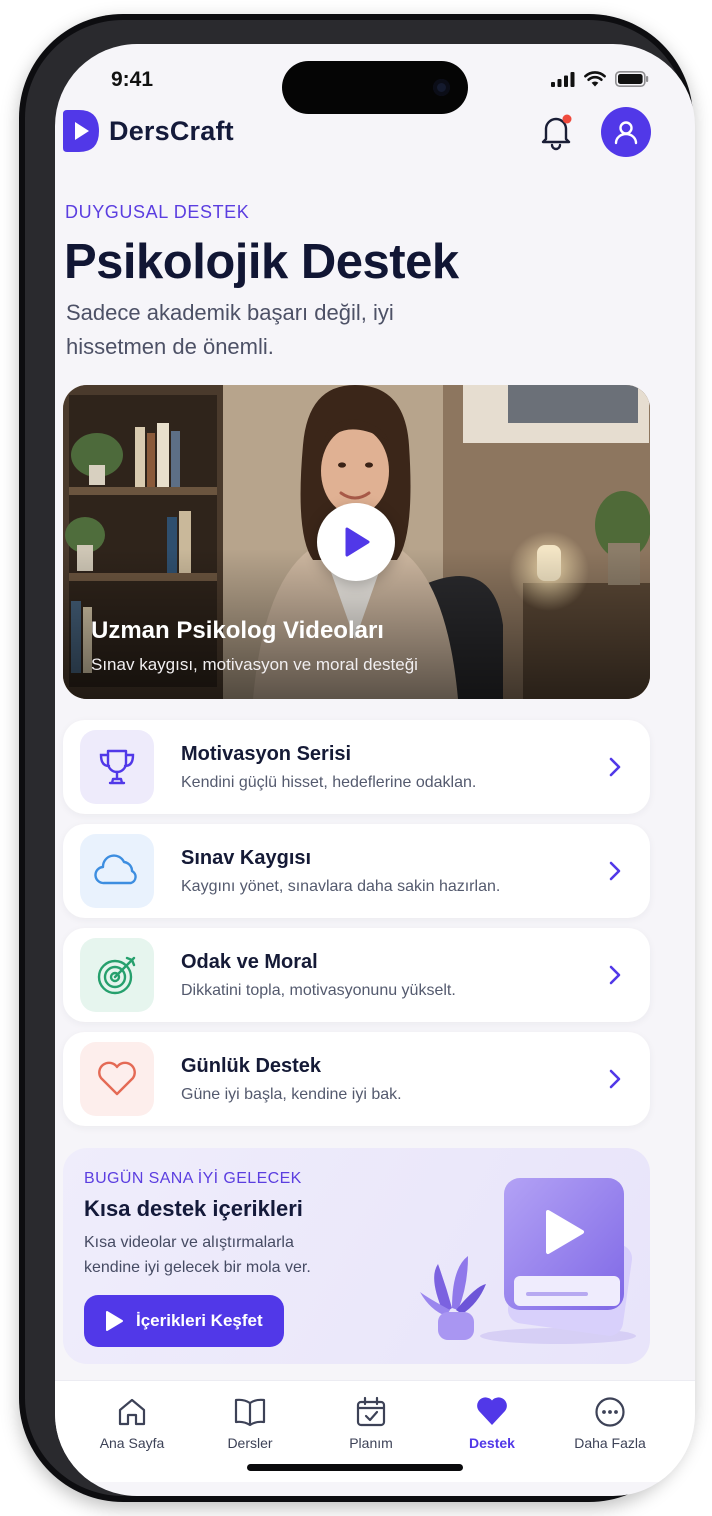 This screenshot has height=1516, width=712. Describe the element at coordinates (318, 990) in the screenshot. I see `card-description: Dikkatini topla, motivasyonunu yükselt.` at that location.